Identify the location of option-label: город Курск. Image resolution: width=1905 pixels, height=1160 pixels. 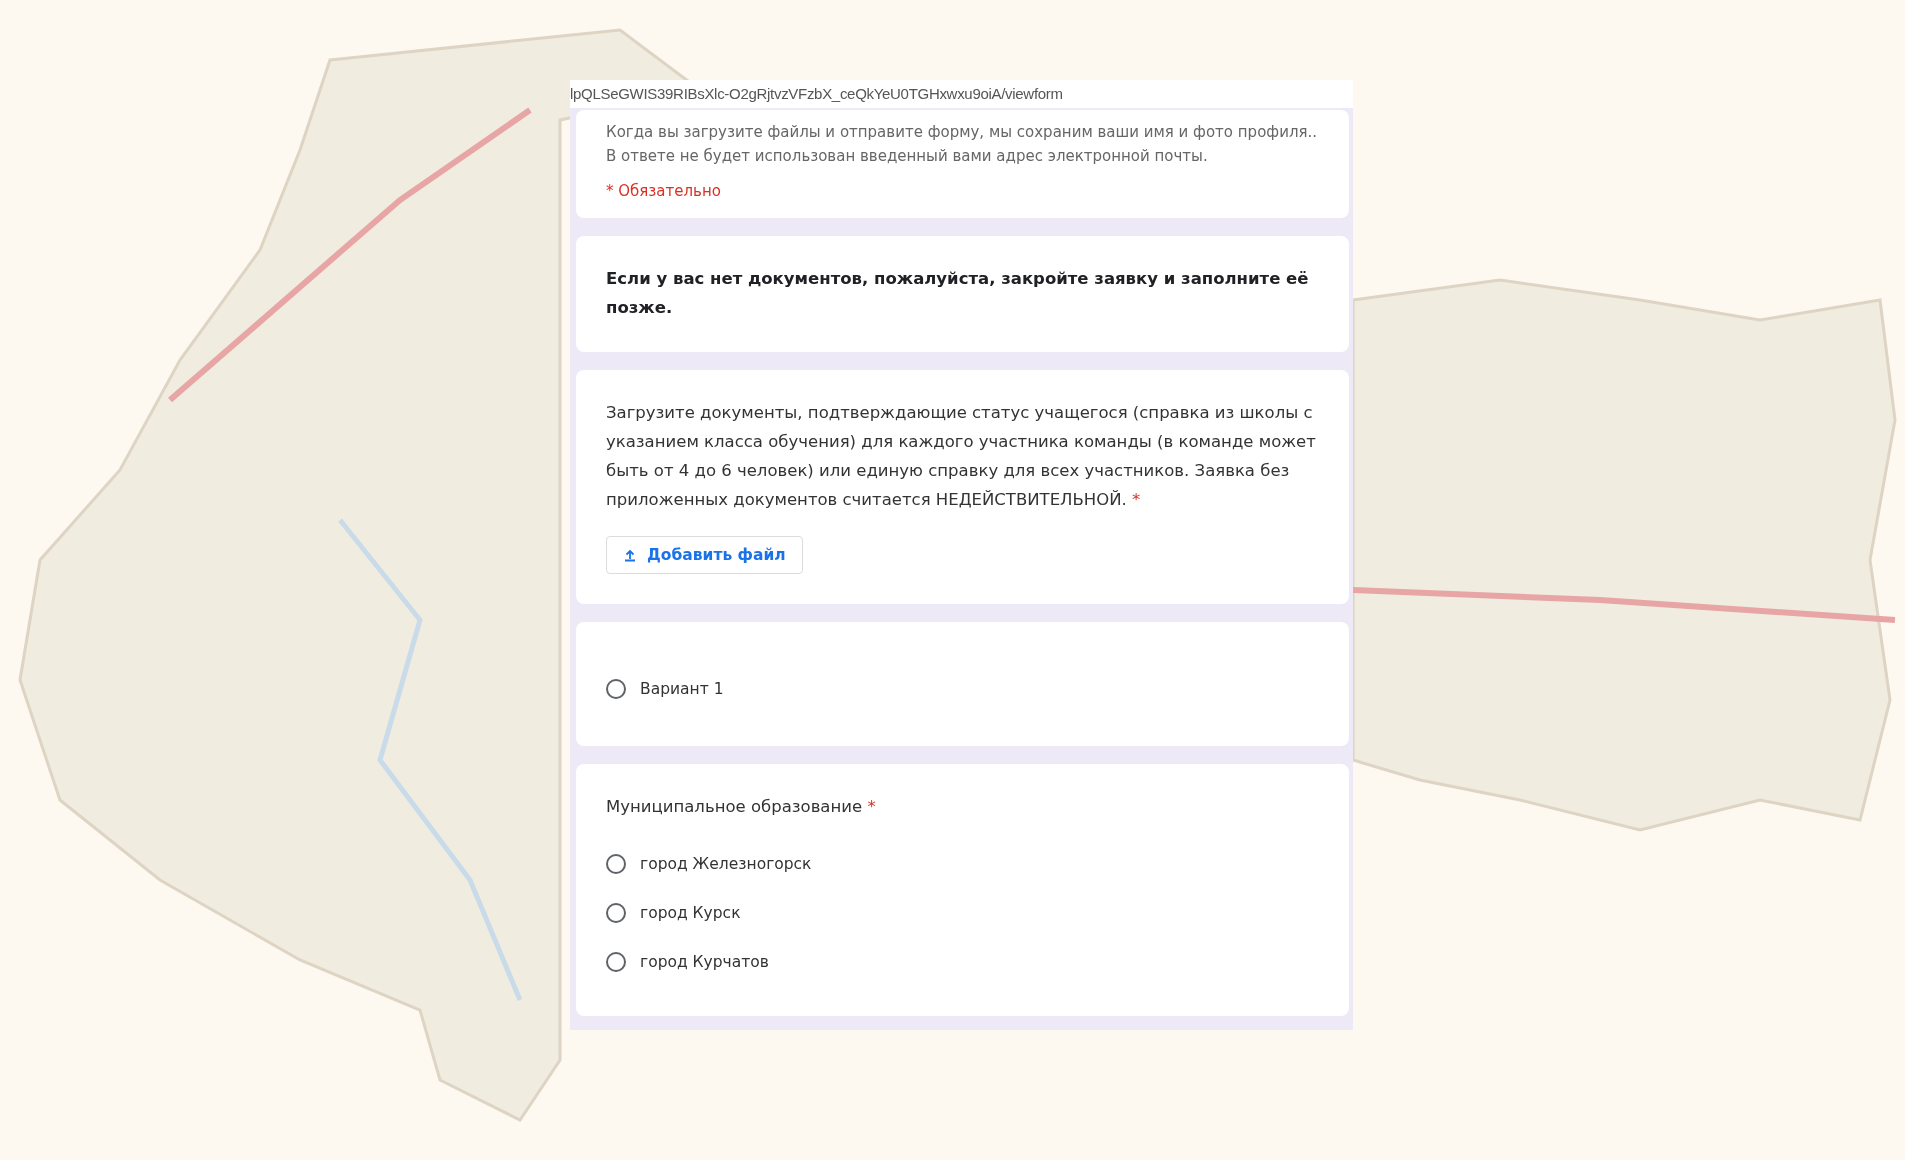
(690, 912).